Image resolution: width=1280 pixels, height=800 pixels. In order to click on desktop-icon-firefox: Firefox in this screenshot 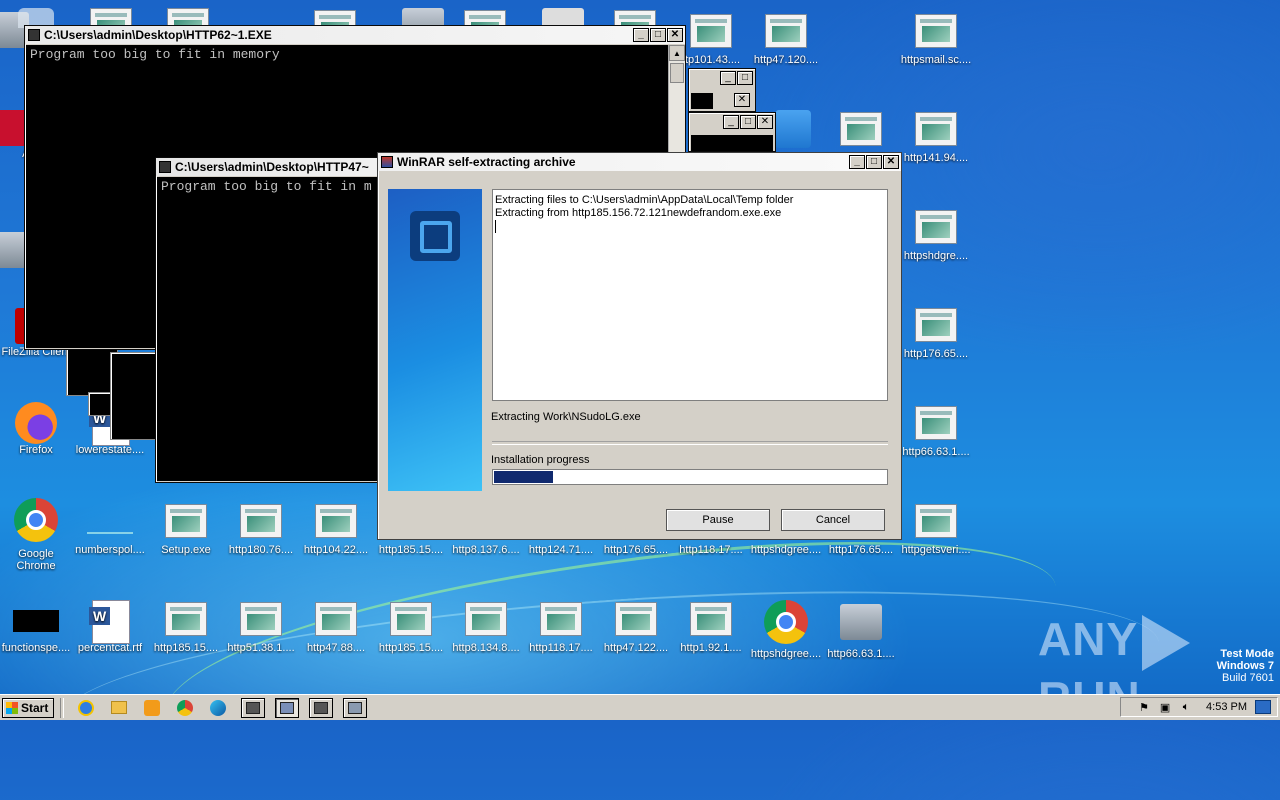, I will do `click(37, 429)`.